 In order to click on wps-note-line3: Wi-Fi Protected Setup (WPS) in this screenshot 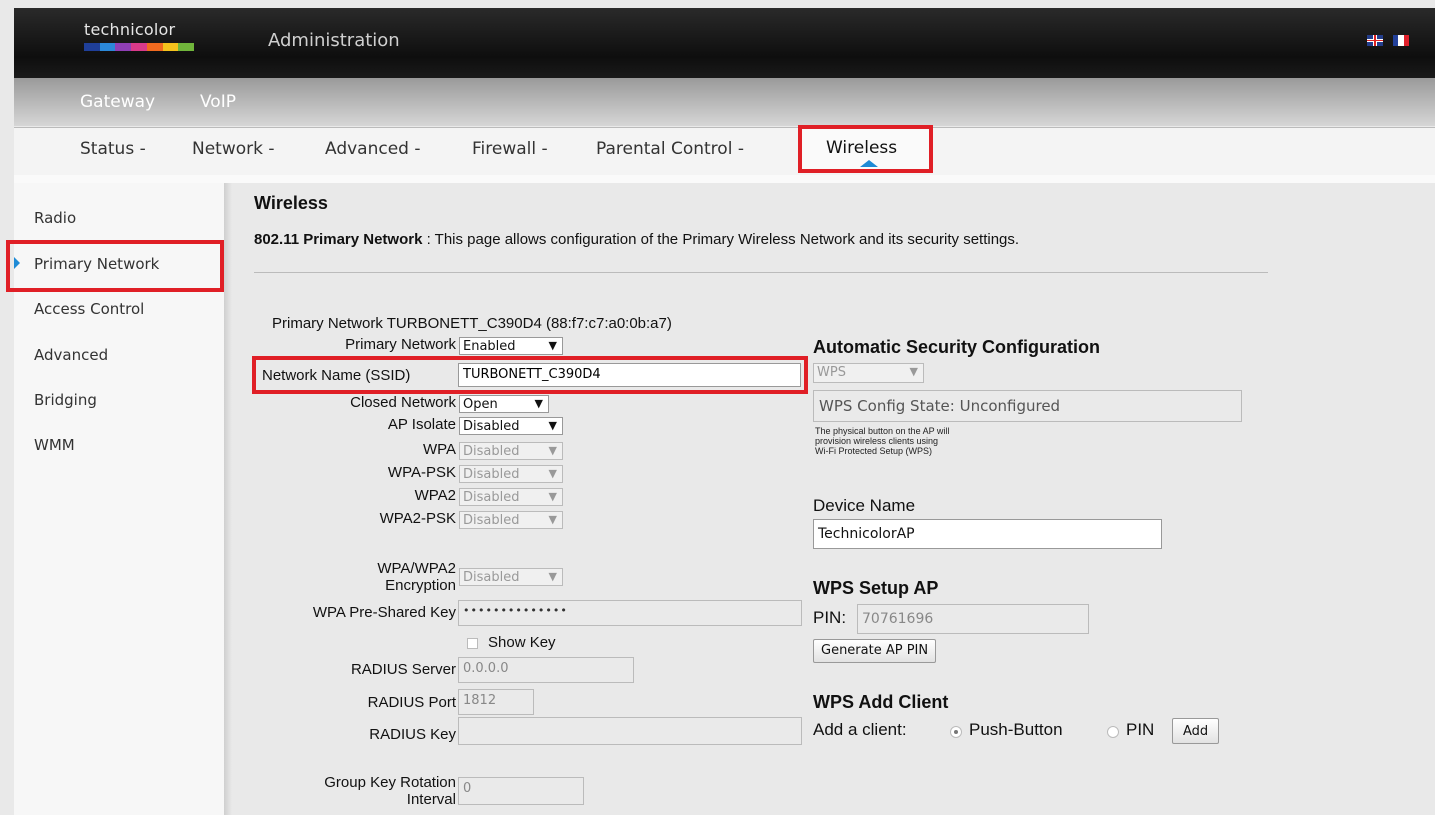, I will do `click(874, 451)`.